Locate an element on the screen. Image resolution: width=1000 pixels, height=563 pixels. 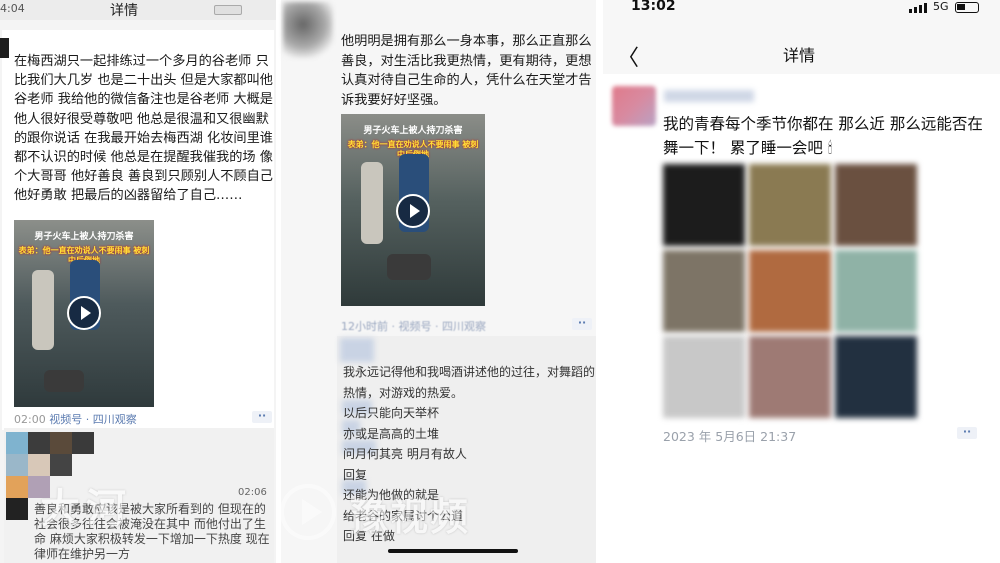
video-time: 02:00 is located at coordinates (30, 419).